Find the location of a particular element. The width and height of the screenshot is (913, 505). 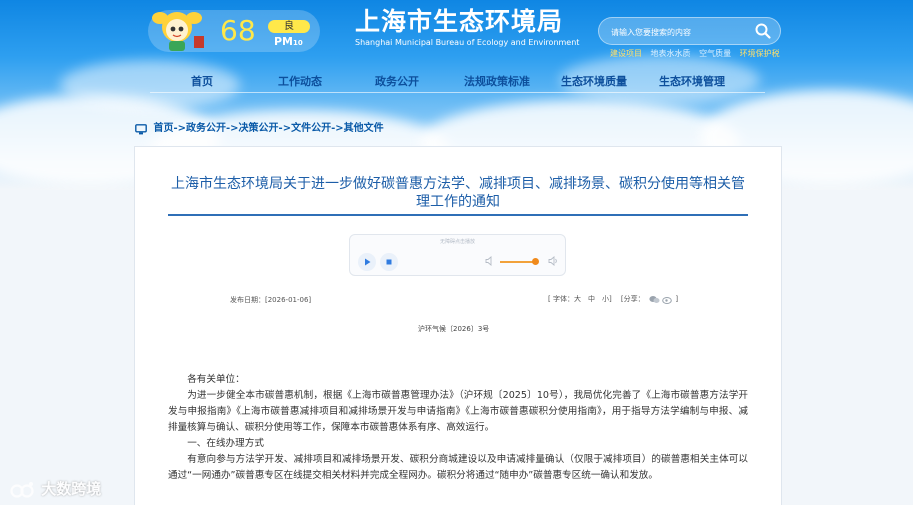

aqi-value: 68 is located at coordinates (238, 30).